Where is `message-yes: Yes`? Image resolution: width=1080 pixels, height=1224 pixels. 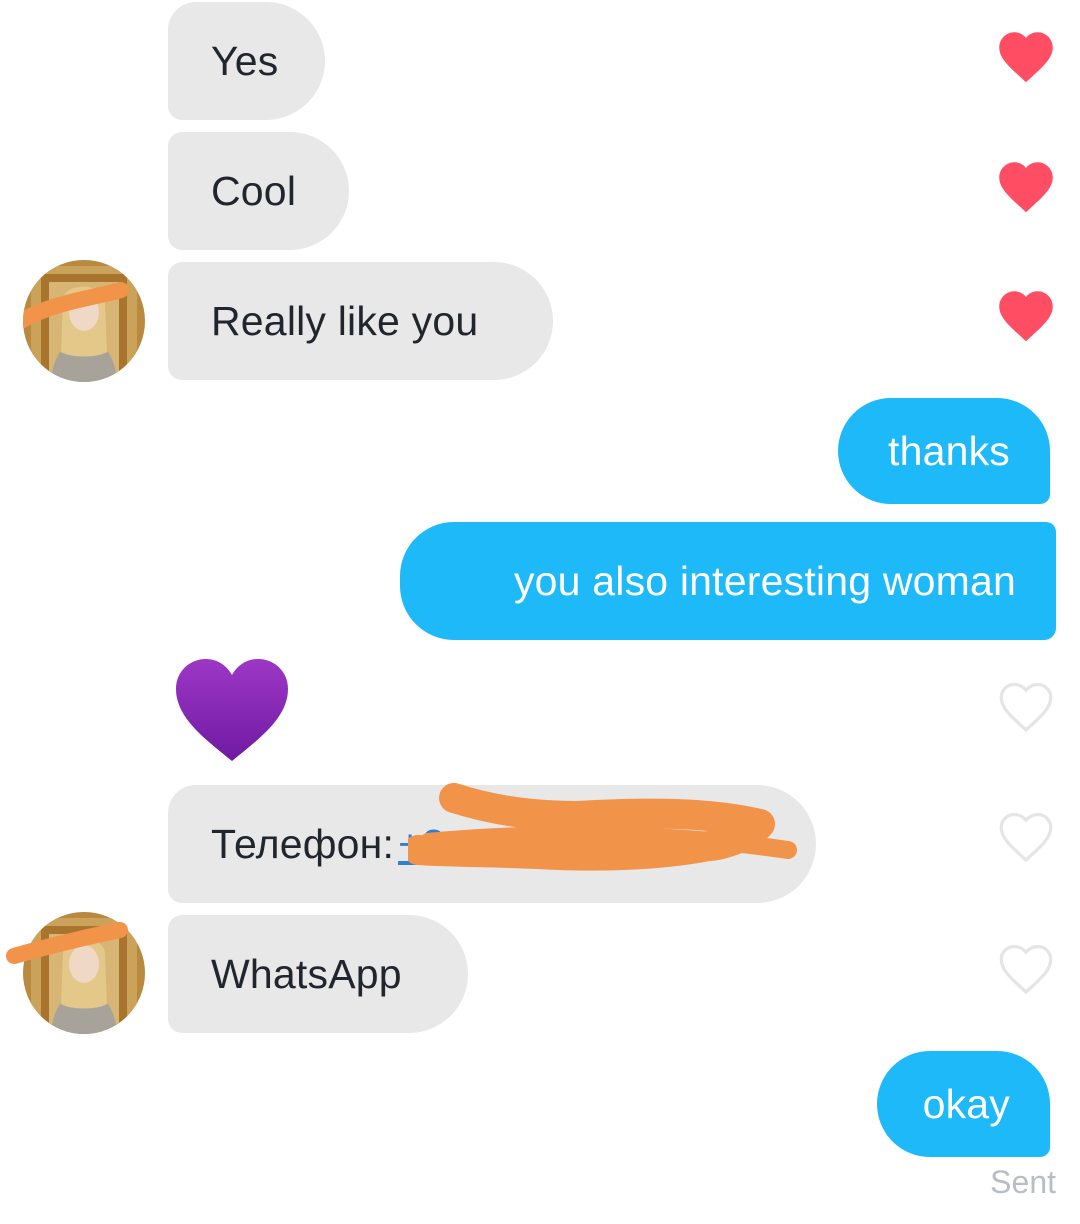 message-yes: Yes is located at coordinates (246, 61).